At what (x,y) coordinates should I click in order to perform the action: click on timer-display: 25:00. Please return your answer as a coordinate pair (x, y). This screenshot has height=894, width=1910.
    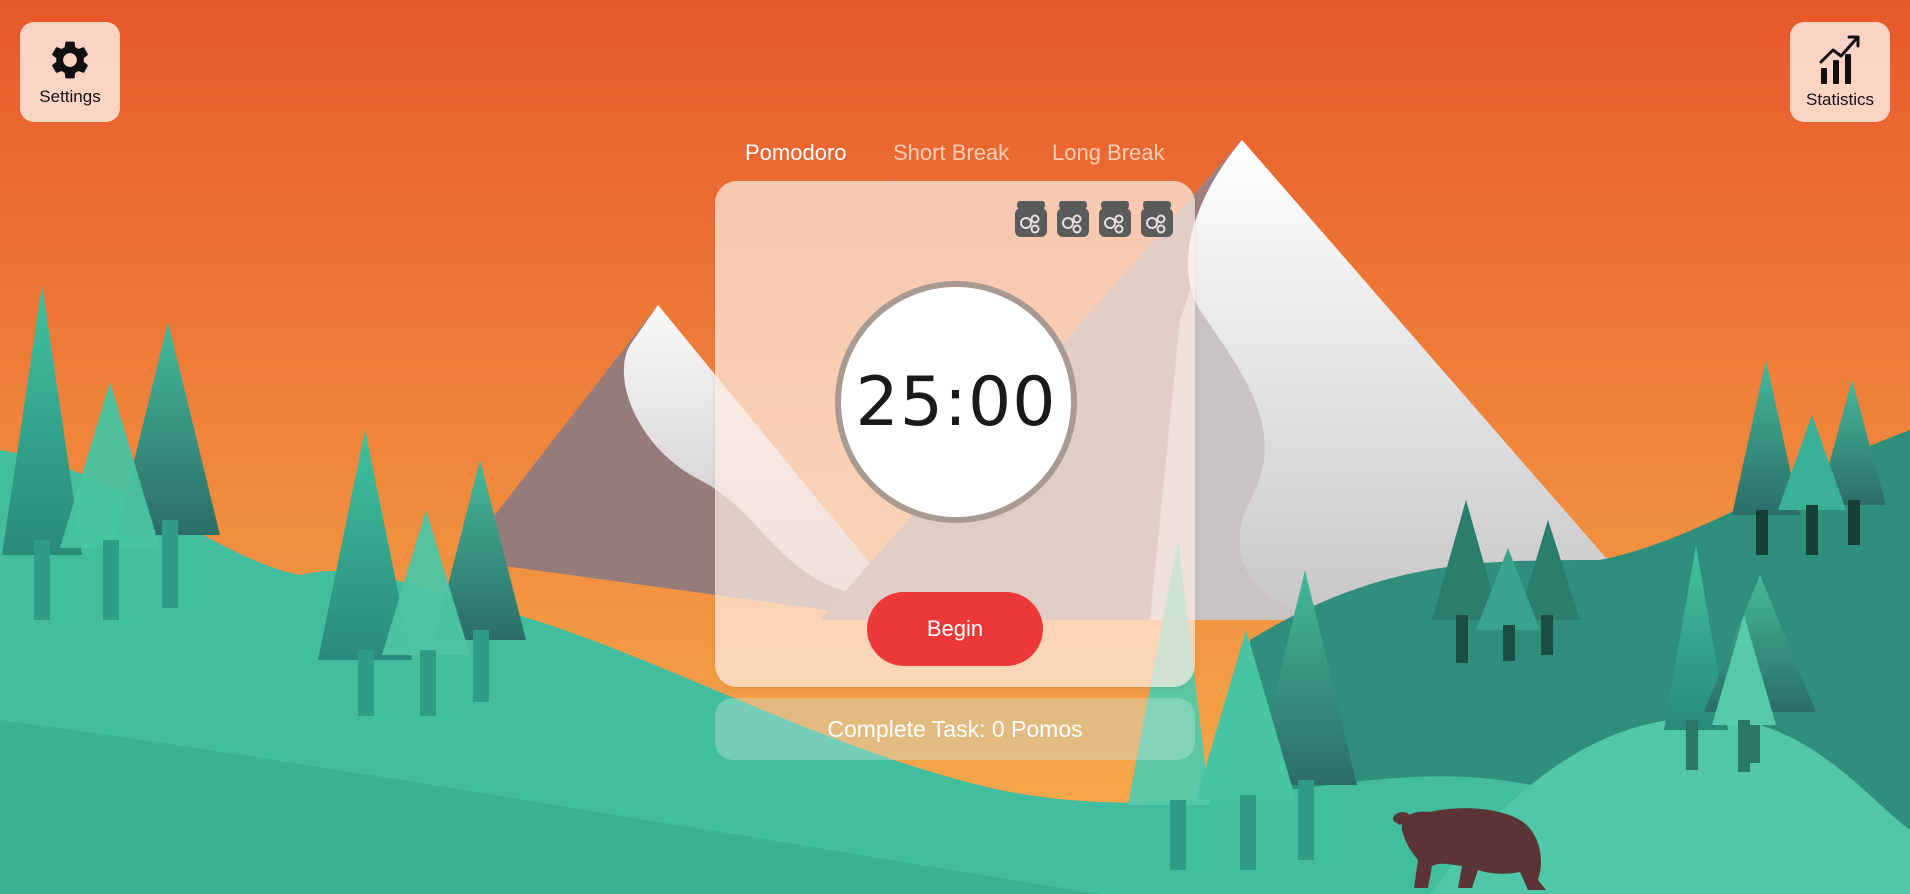
    Looking at the image, I should click on (956, 402).